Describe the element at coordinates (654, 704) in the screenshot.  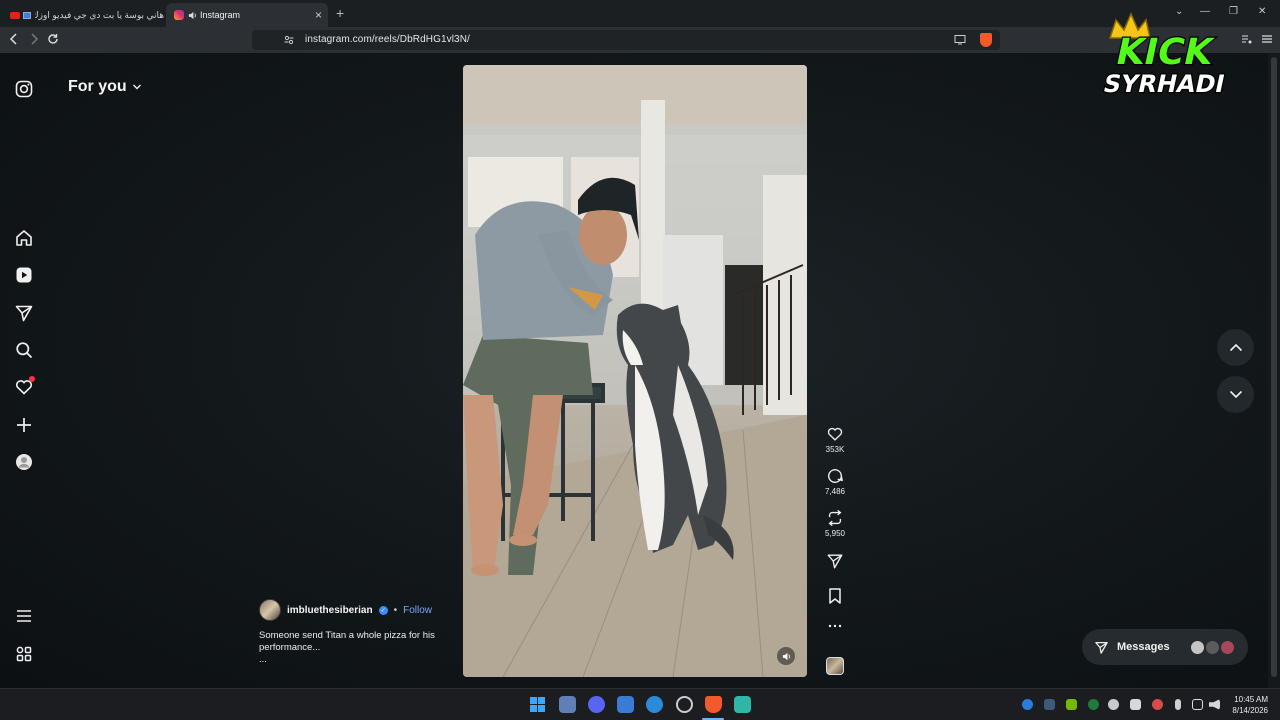
I see `app-icon` at that location.